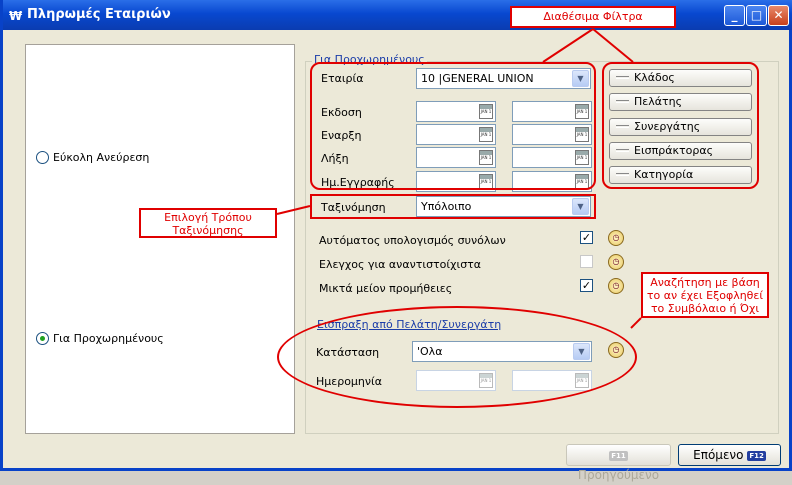 The image size is (792, 485). I want to click on radio-easy-search, so click(42, 157).